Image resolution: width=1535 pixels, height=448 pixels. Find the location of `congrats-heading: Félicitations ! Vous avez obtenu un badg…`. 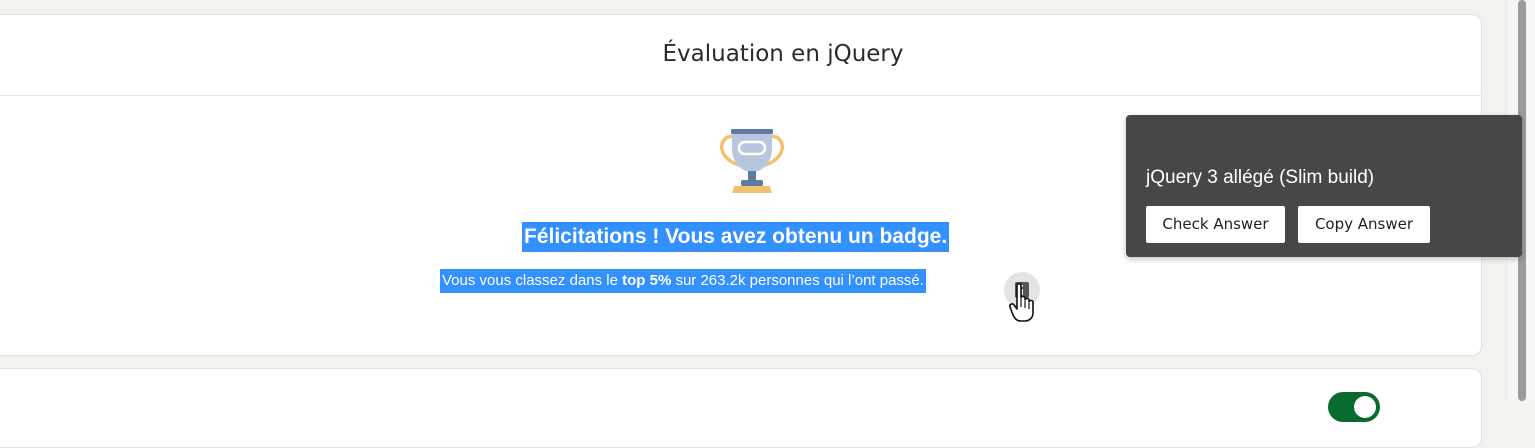

congrats-heading: Félicitations ! Vous avez obtenu un badg… is located at coordinates (736, 237).